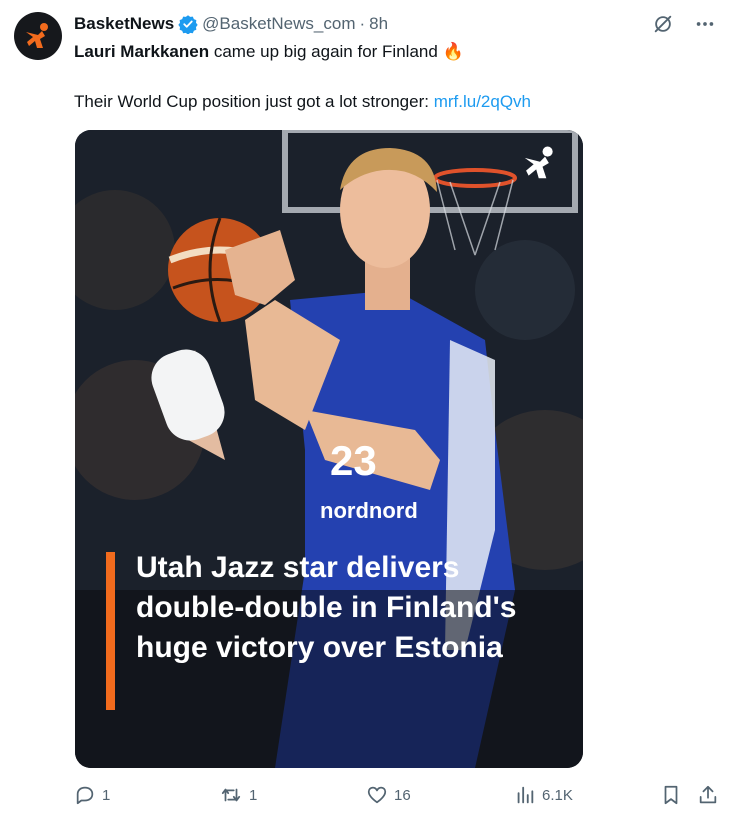 Image resolution: width=731 pixels, height=818 pixels. I want to click on bookmark-button, so click(671, 795).